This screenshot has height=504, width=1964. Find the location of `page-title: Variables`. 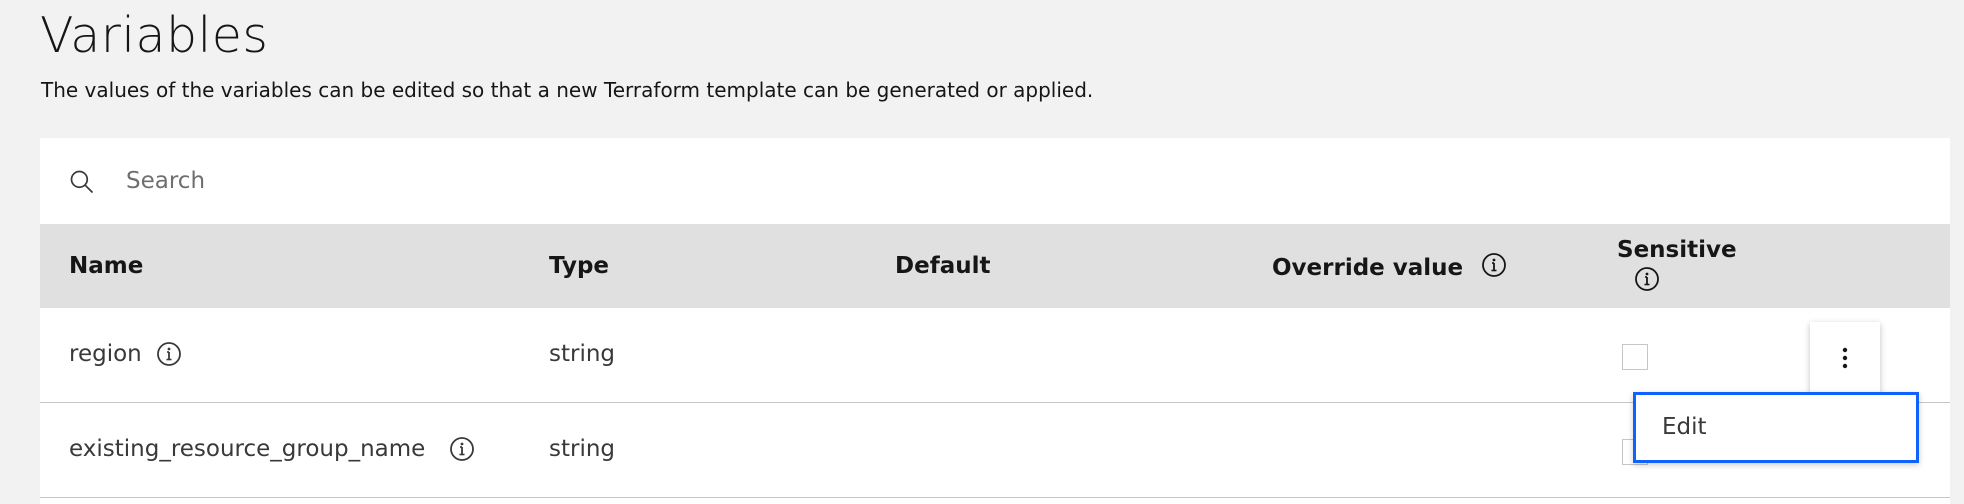

page-title: Variables is located at coordinates (154, 35).